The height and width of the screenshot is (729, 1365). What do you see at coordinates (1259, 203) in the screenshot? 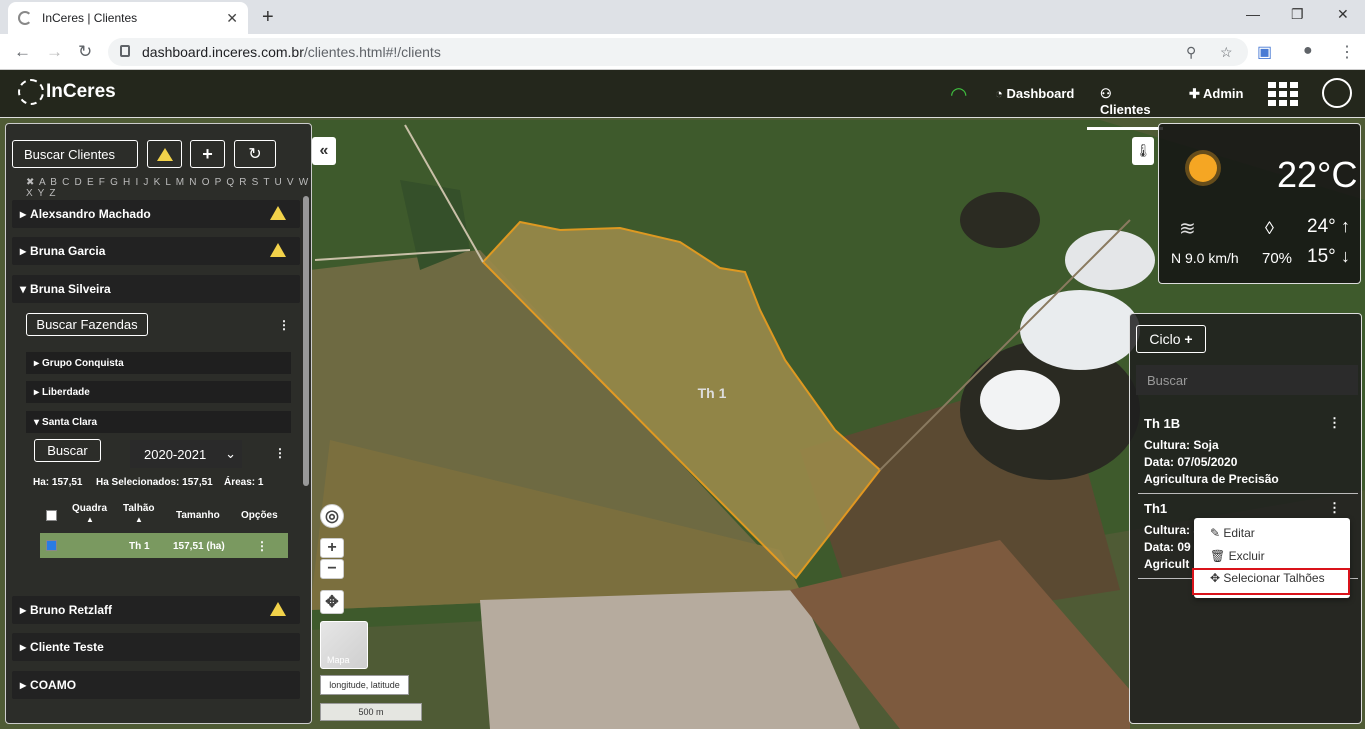
I see `weather-widget: 22°C ≋ N 9.0 km/h ◊ 70% 24° ↑ 15° ↓` at bounding box center [1259, 203].